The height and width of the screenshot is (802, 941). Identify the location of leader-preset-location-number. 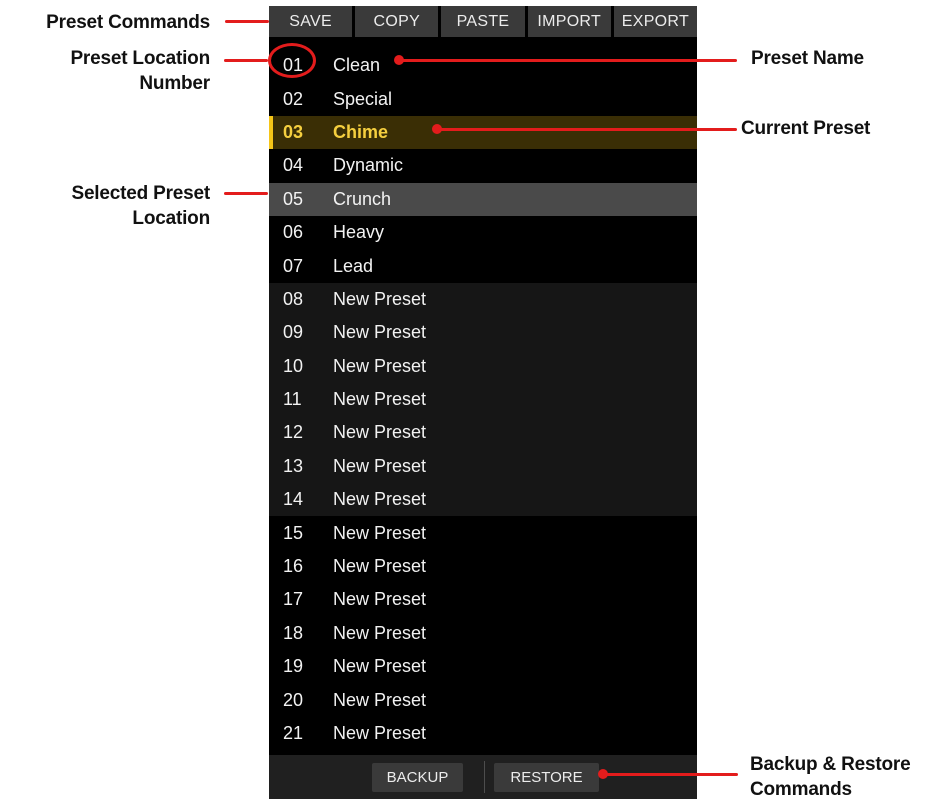
(246, 60).